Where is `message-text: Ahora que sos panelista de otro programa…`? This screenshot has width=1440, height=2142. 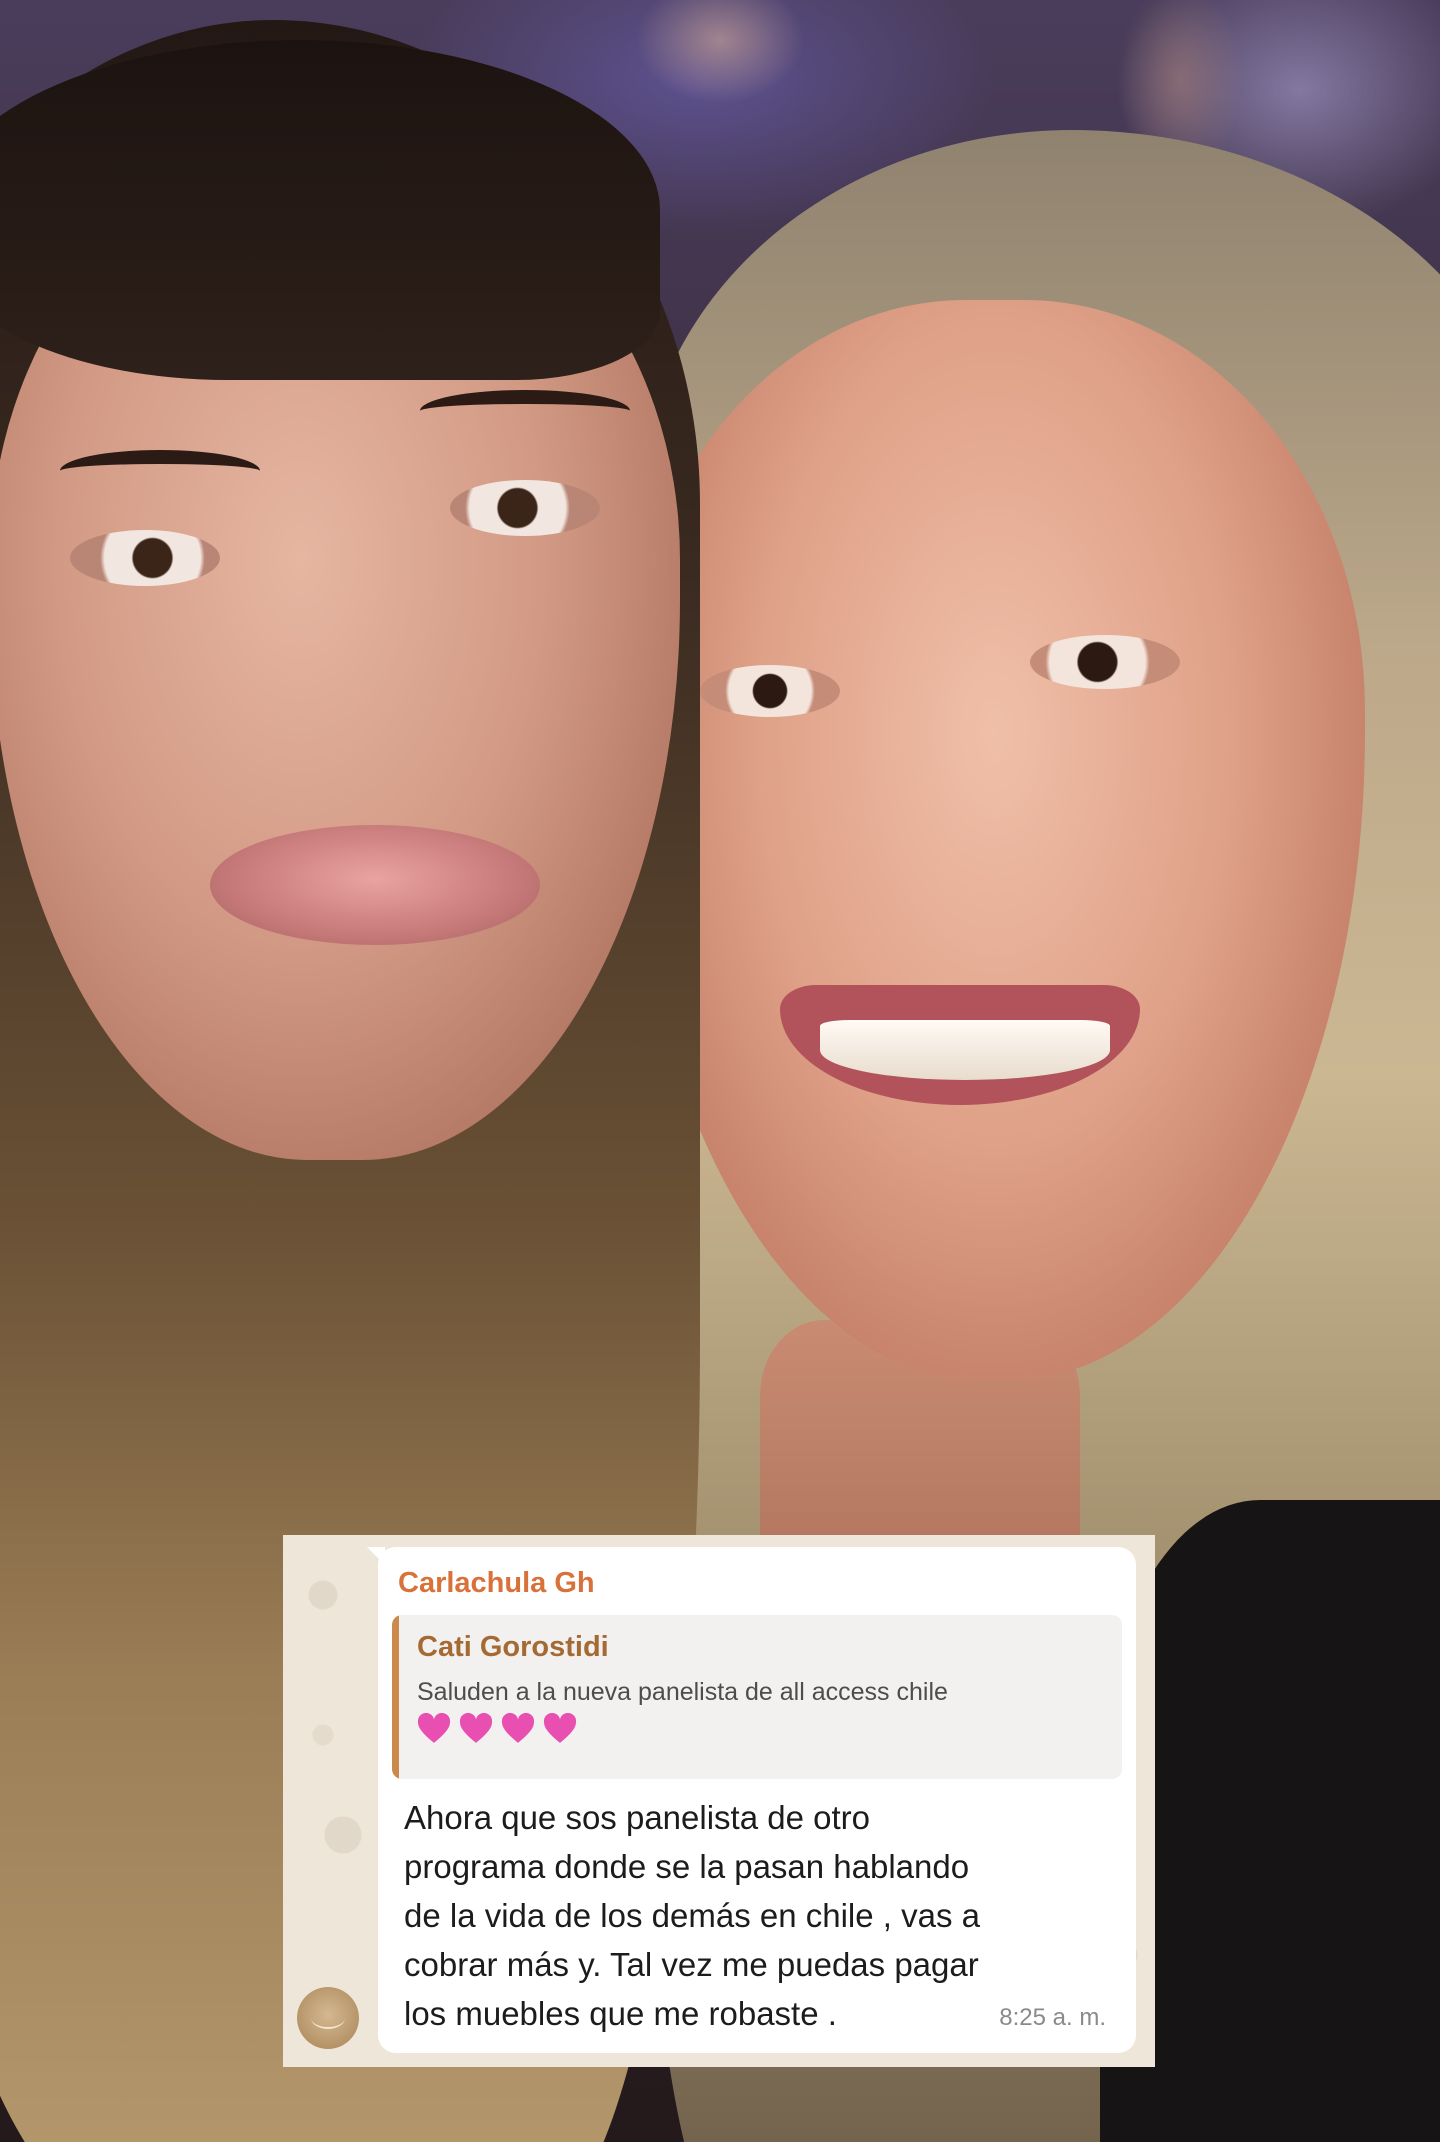
message-text: Ahora que sos panelista de otro programa… is located at coordinates (757, 1915).